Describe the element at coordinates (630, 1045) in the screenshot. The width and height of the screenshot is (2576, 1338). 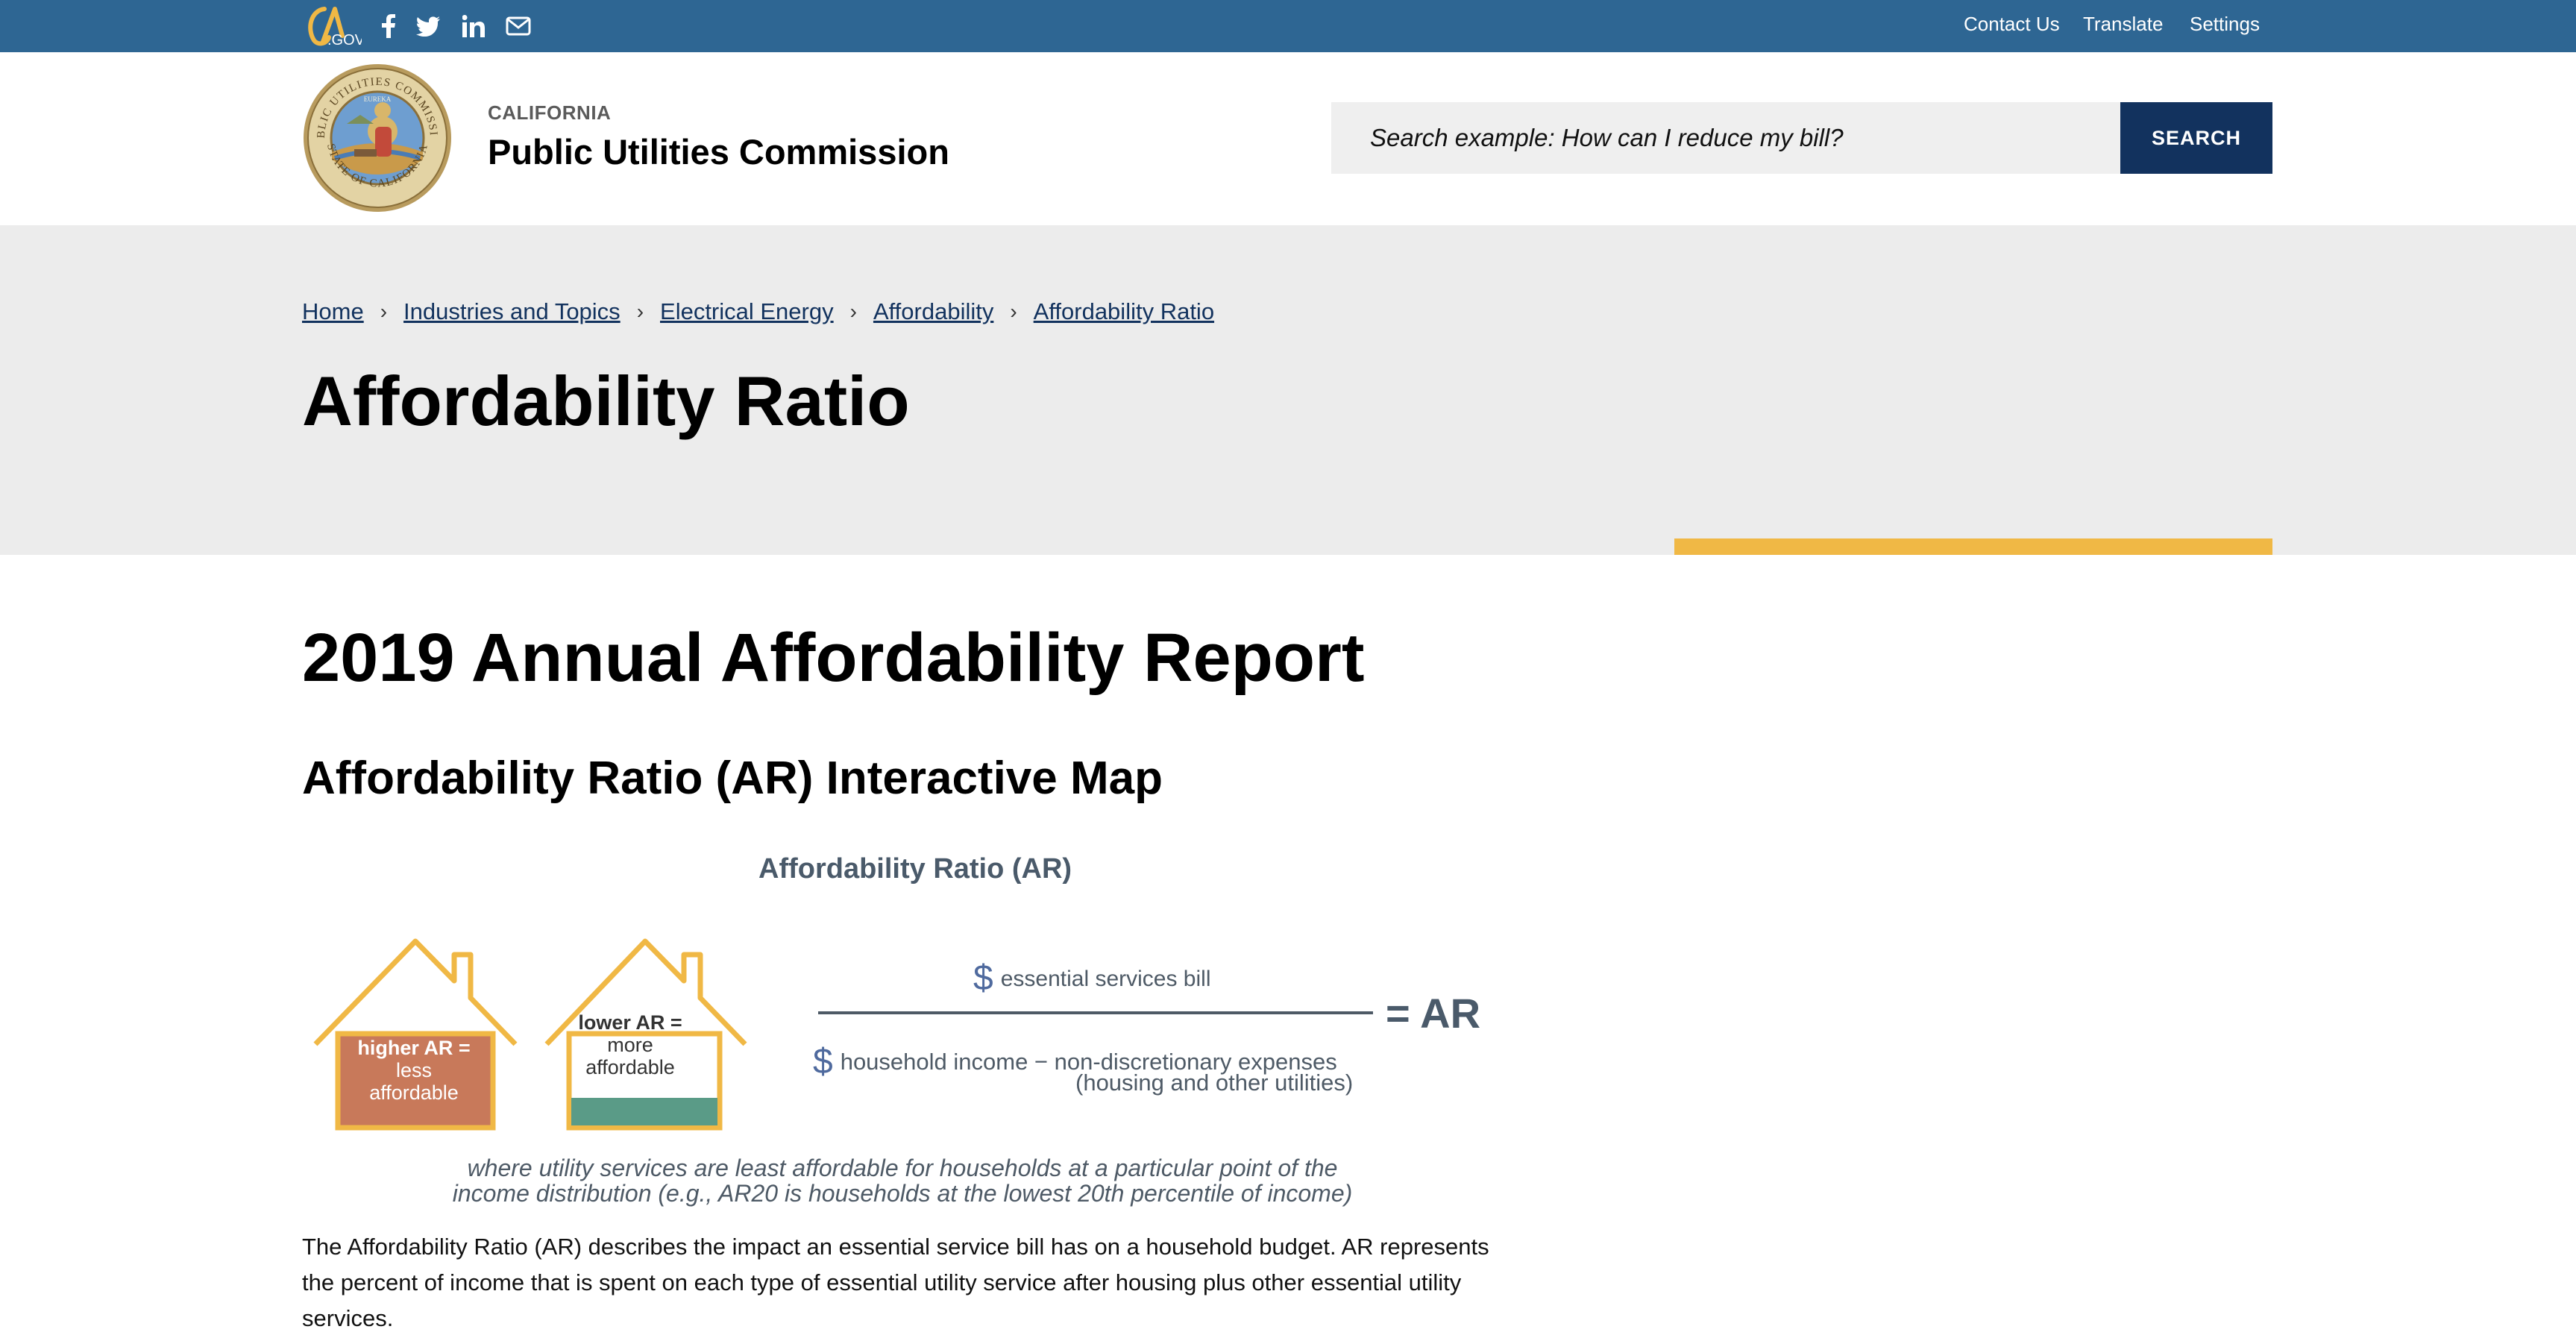
I see `house-low-ar-label: lower AR = more affordable` at that location.